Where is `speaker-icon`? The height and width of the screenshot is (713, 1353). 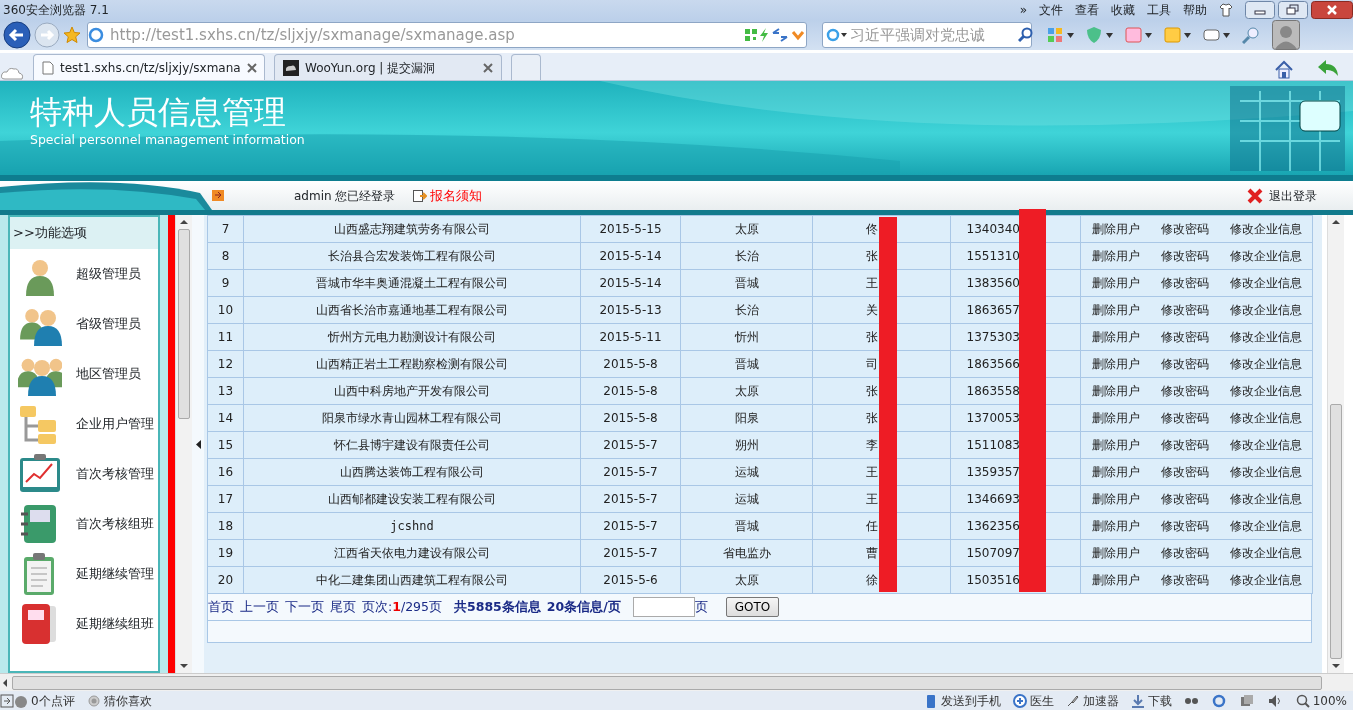
speaker-icon is located at coordinates (1274, 700).